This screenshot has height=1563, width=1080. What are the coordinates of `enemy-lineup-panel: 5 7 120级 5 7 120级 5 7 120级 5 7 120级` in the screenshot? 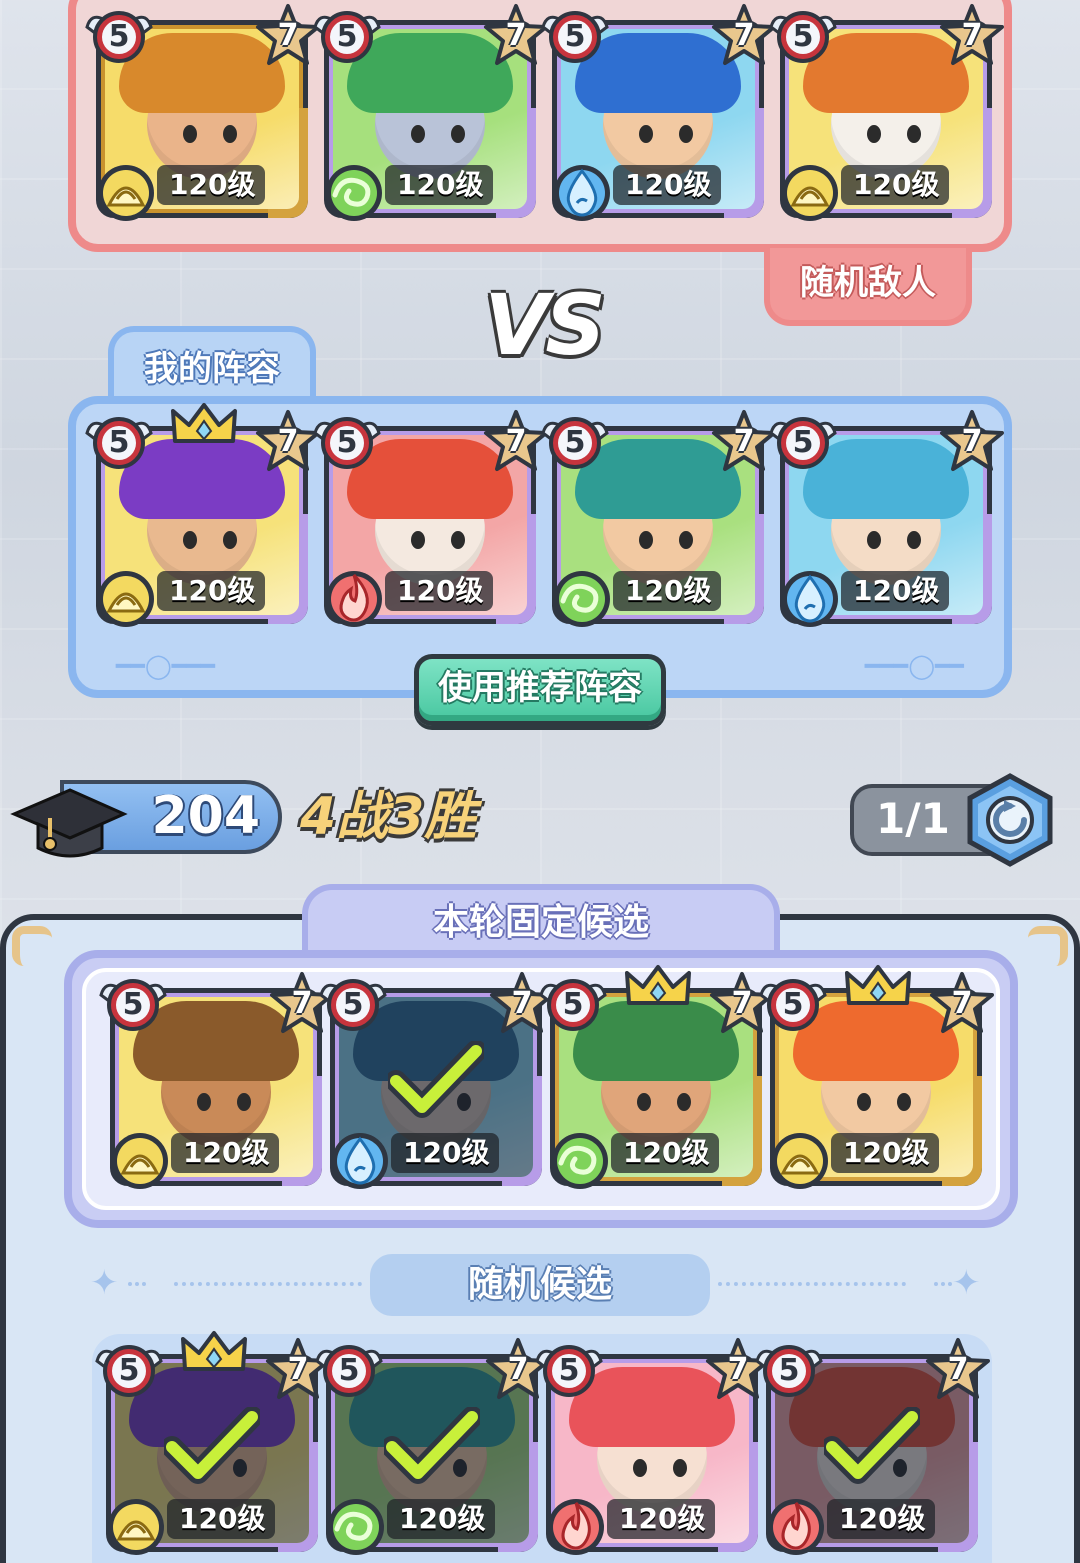 It's located at (540, 126).